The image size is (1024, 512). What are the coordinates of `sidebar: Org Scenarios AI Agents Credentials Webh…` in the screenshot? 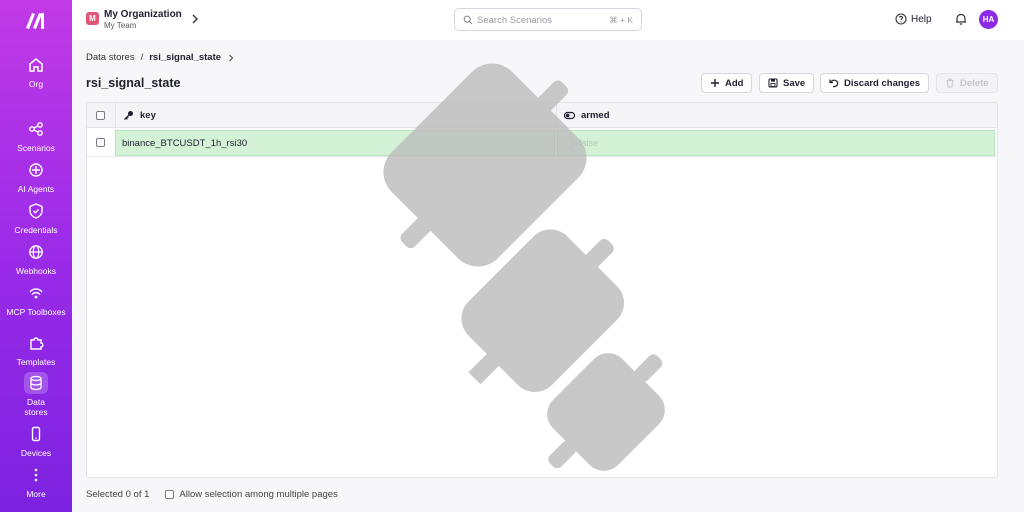 It's located at (36, 256).